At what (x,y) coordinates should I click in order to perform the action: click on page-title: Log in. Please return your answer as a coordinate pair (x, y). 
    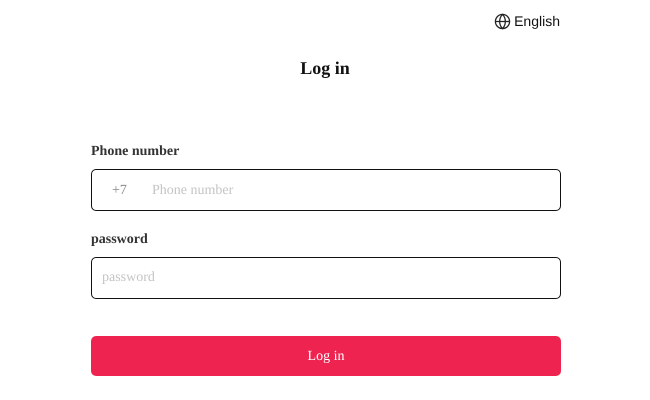
    Looking at the image, I should click on (325, 68).